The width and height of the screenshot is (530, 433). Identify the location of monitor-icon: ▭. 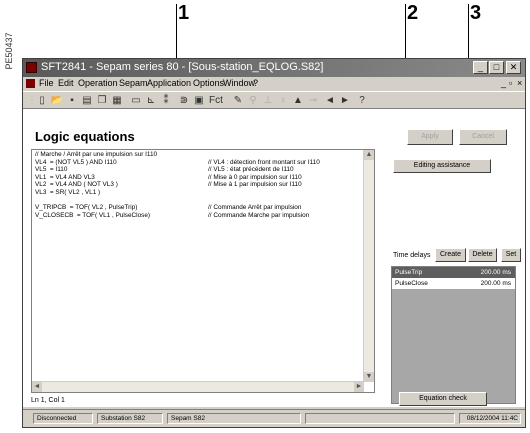
(136, 100).